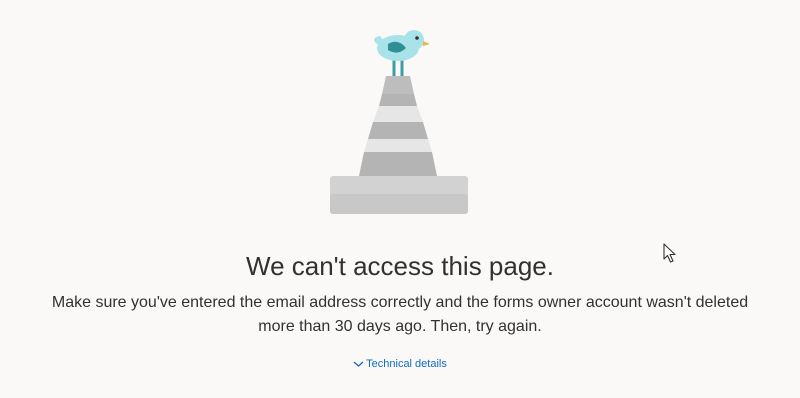  Describe the element at coordinates (358, 364) in the screenshot. I see `chevron-down-icon` at that location.